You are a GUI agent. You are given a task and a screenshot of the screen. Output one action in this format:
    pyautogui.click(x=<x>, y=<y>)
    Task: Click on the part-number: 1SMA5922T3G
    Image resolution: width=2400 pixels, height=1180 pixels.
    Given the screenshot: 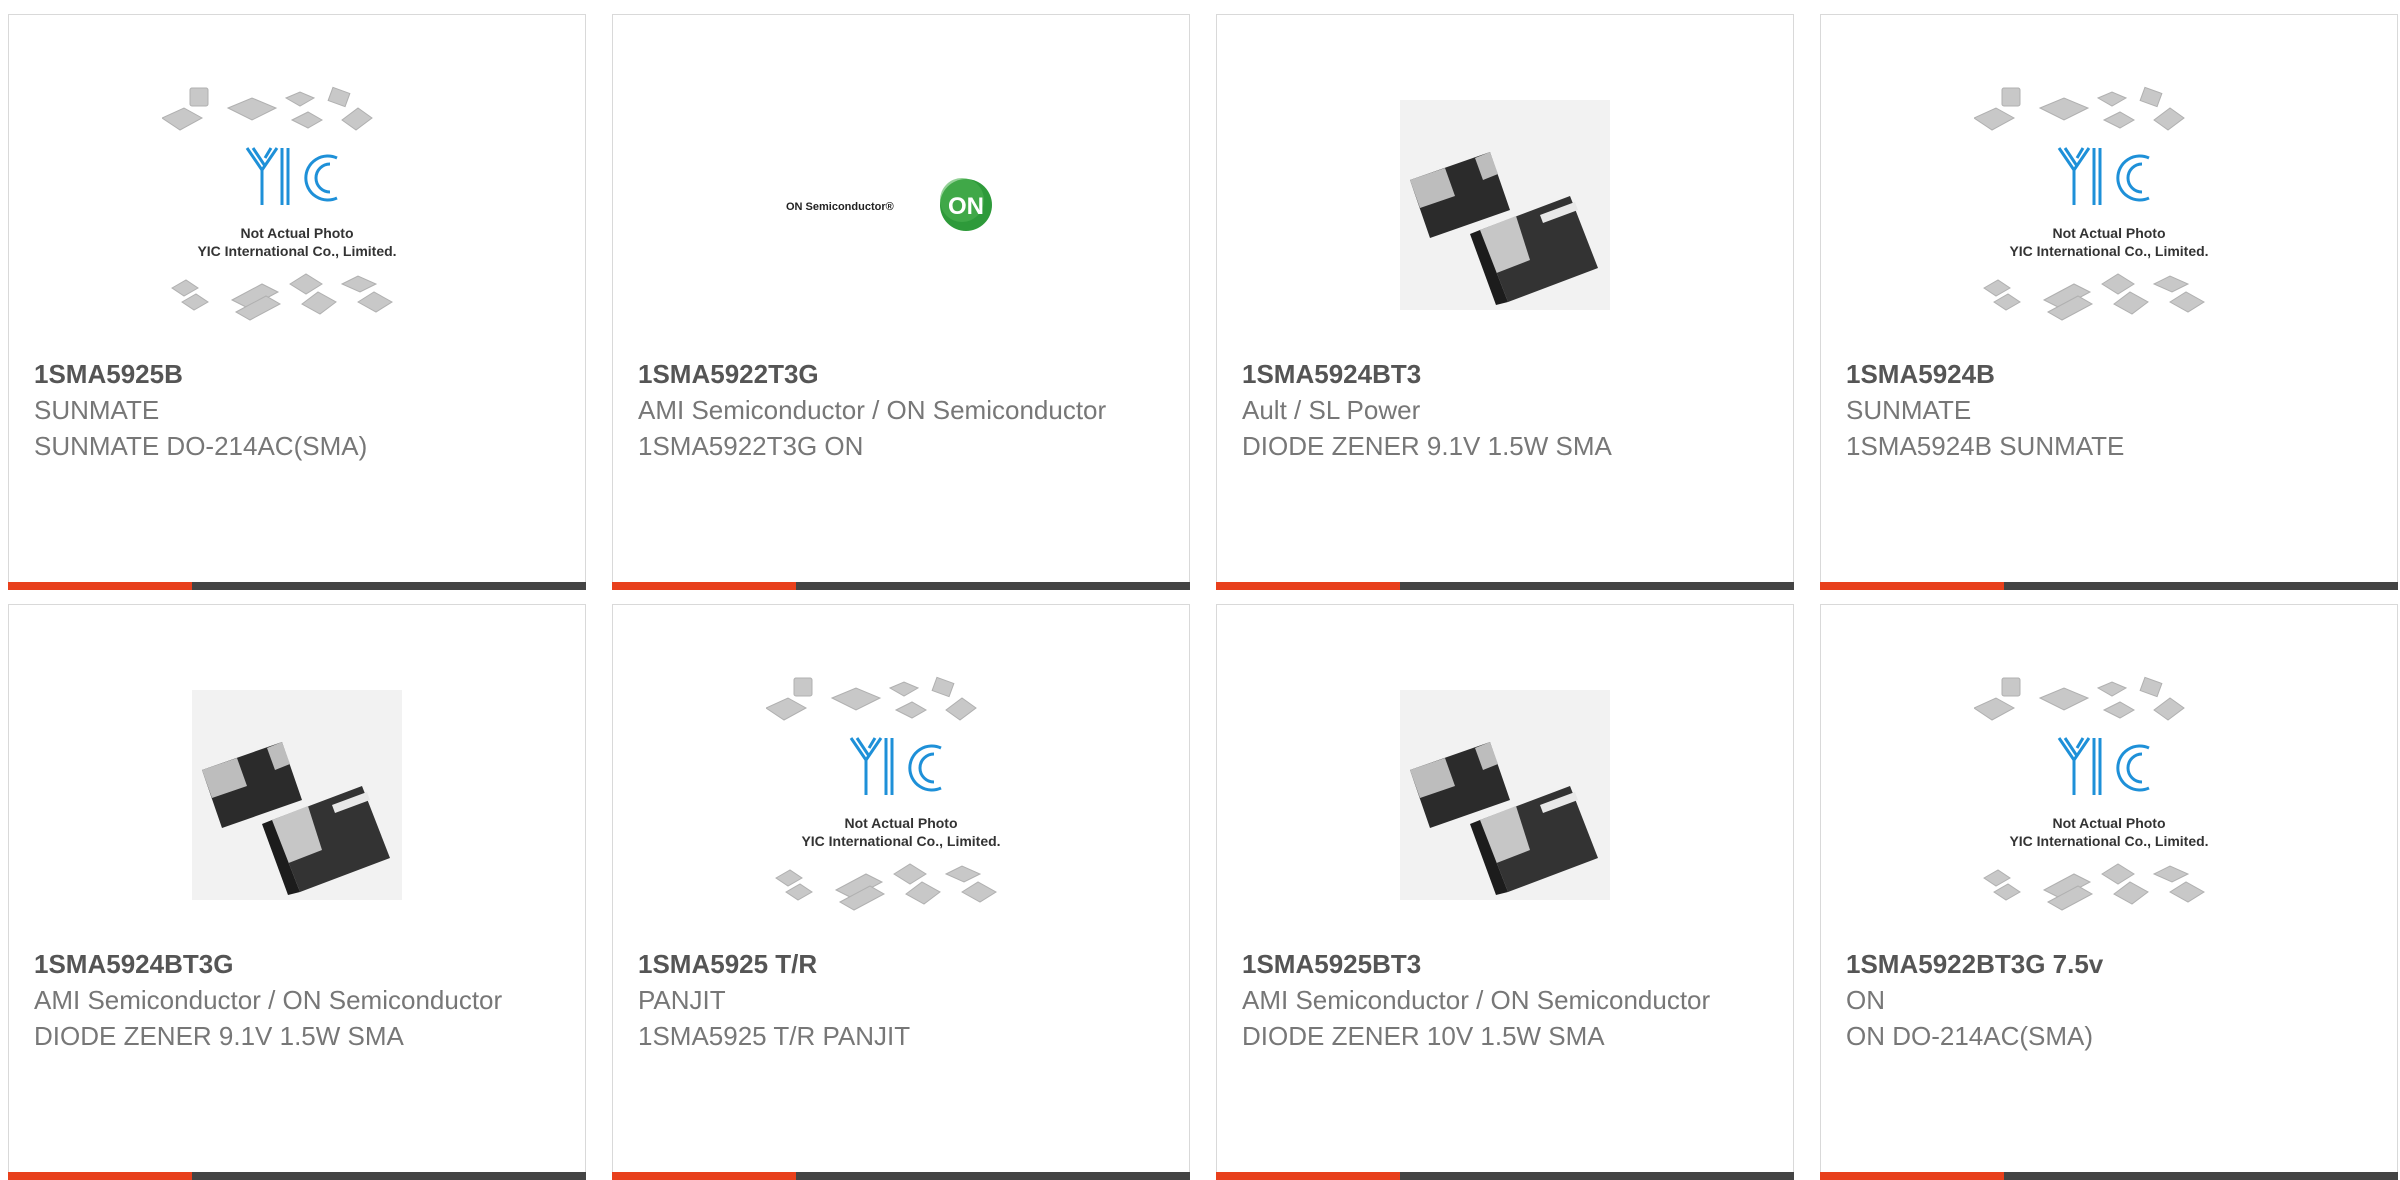 What is the action you would take?
    pyautogui.click(x=903, y=374)
    